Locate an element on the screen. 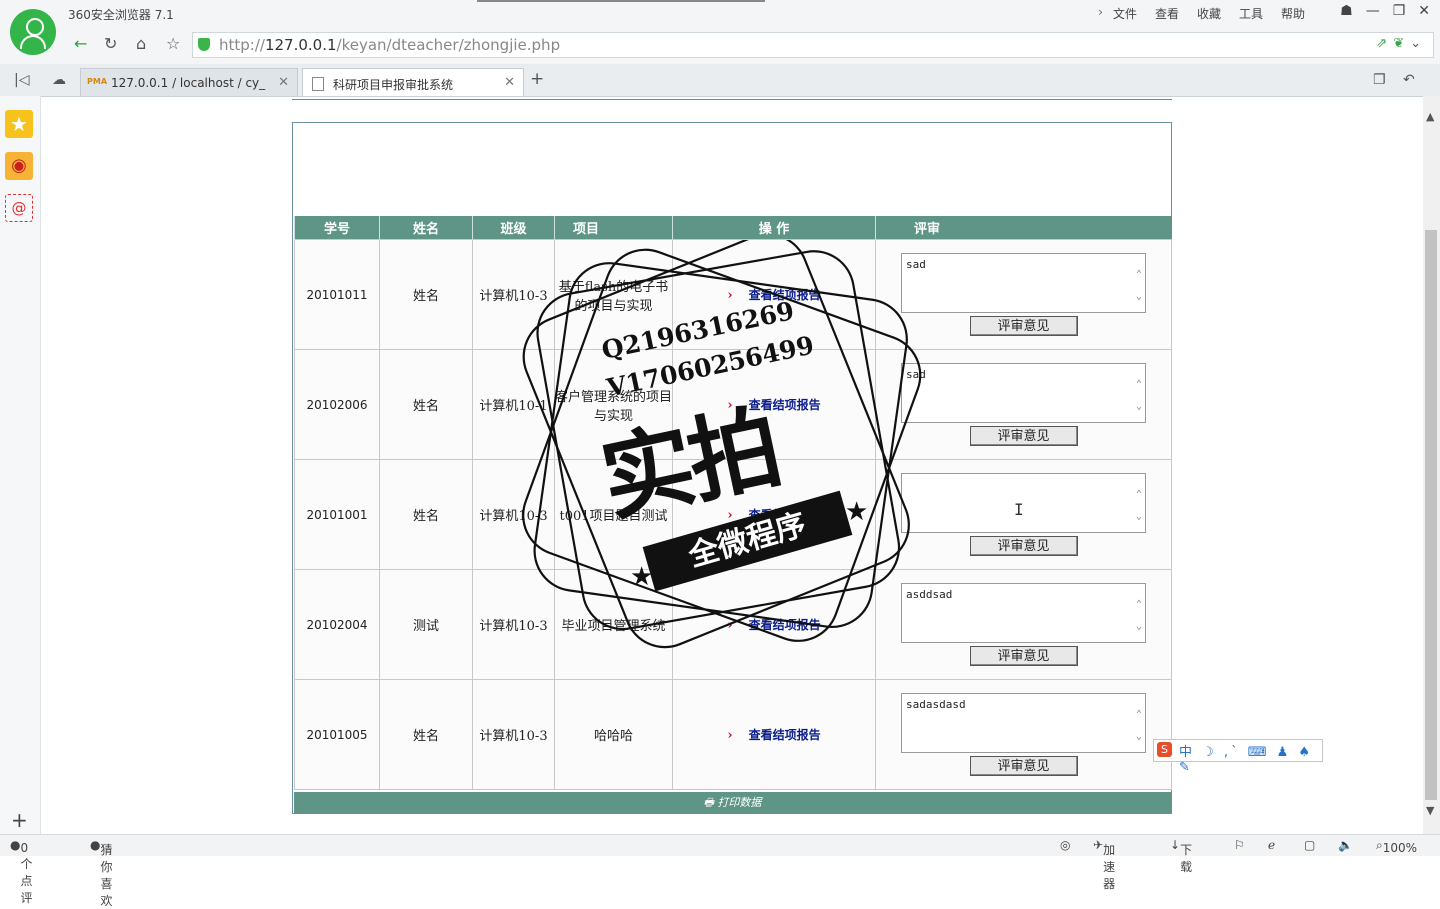 The width and height of the screenshot is (1440, 909). menu-help: 帮助 is located at coordinates (1293, 13).